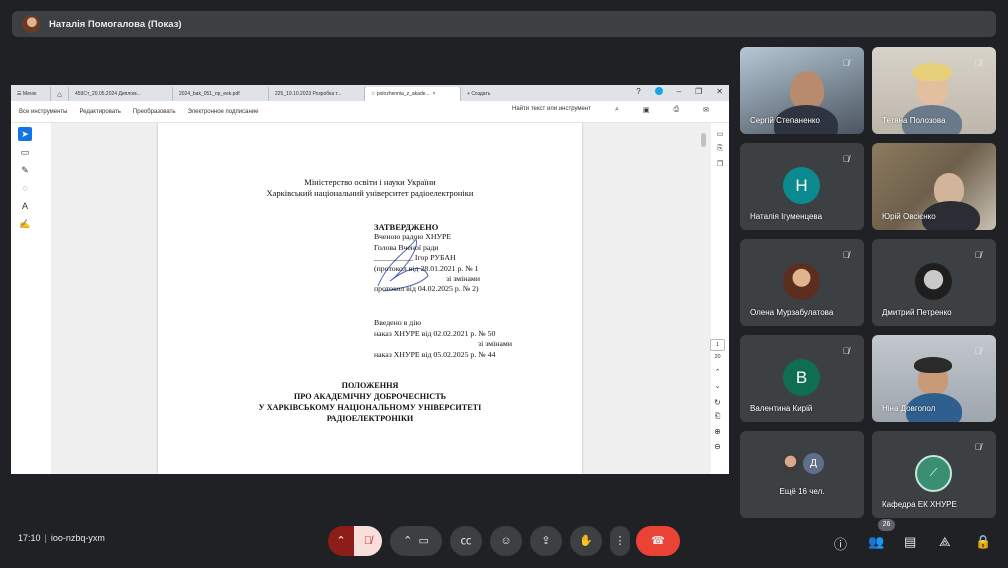  I want to click on participant-tile: 🎙̸ Тетяна Полозова, so click(934, 90).